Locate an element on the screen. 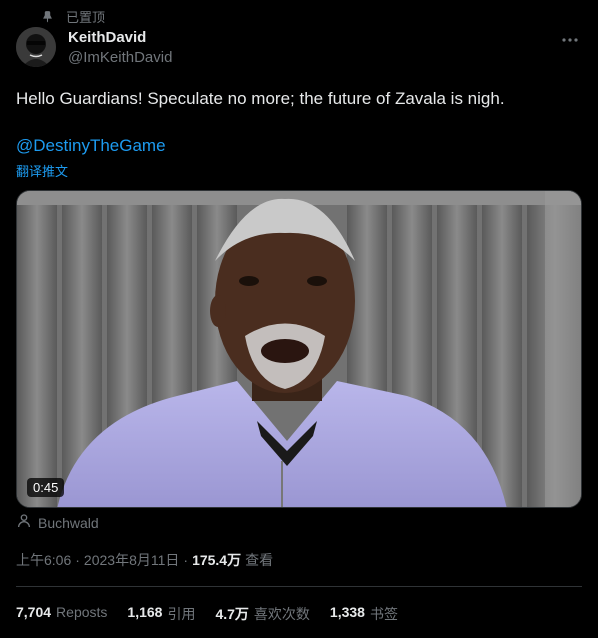 Image resolution: width=598 pixels, height=638 pixels. bookmarks-stat: 1,338 书签 is located at coordinates (364, 614).